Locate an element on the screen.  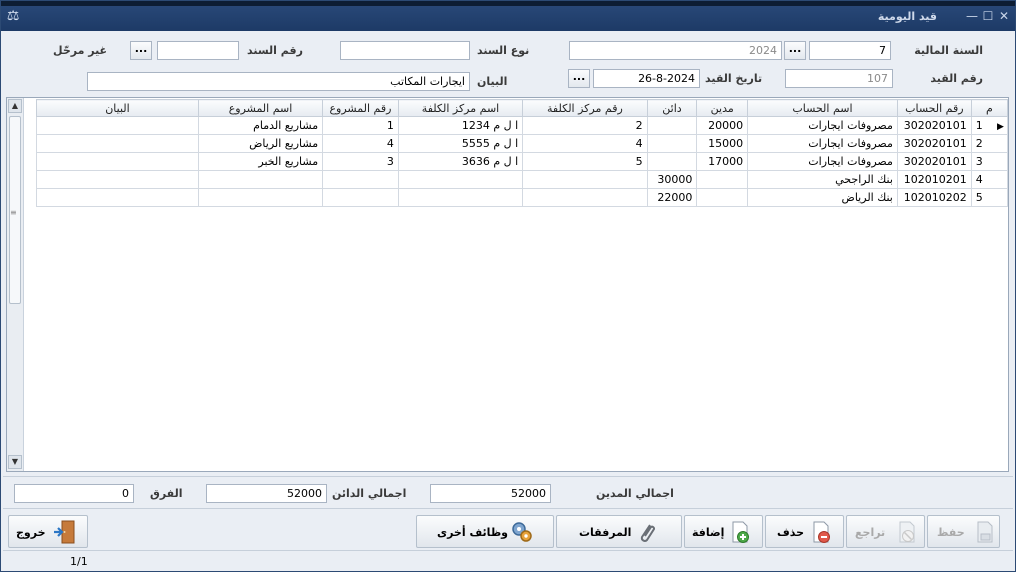
col-cost-center-number-cell: 2 is located at coordinates (585, 125).